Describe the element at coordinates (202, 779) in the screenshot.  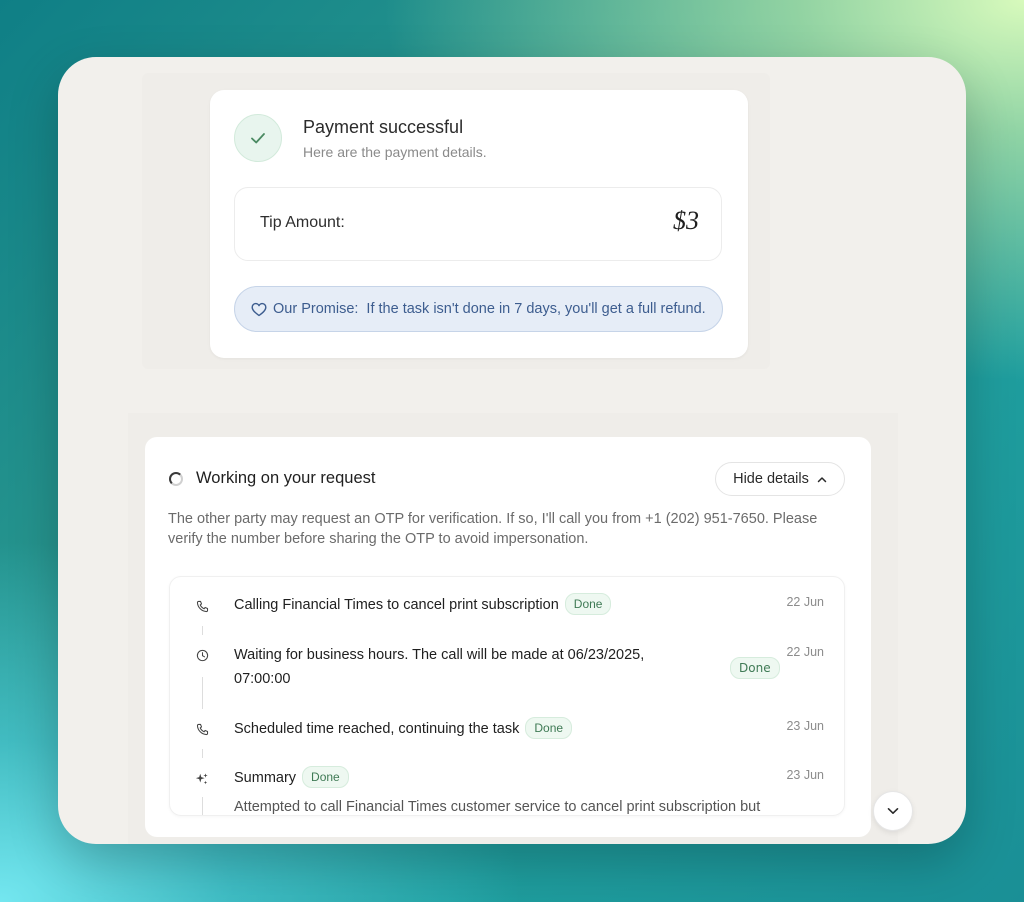
I see `sparkle-icon` at that location.